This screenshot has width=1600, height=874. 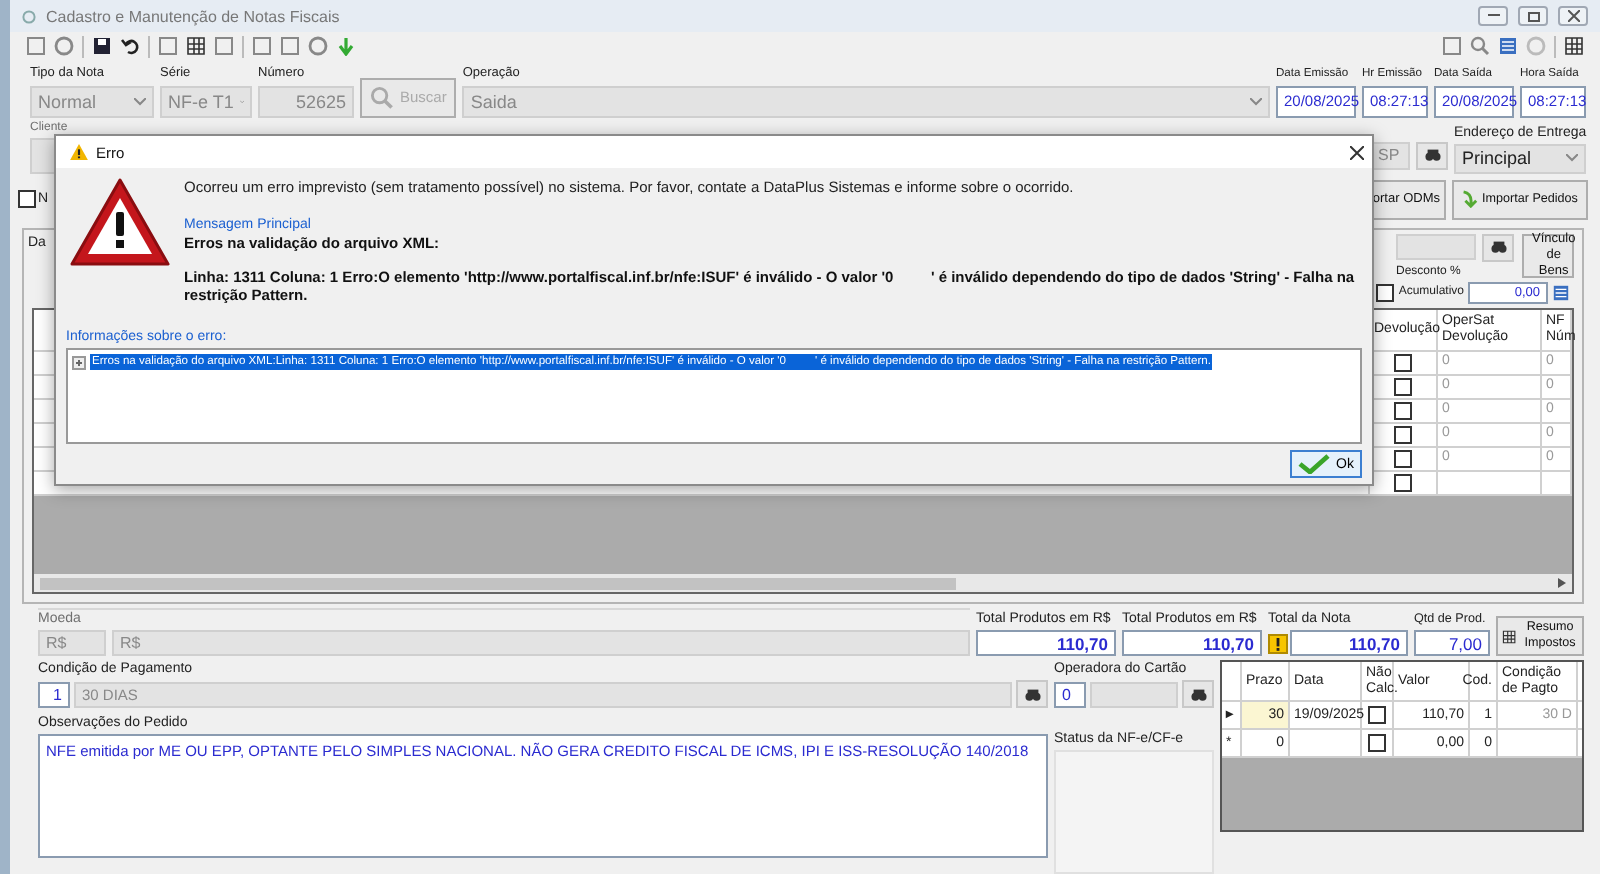 What do you see at coordinates (1436, 247) in the screenshot?
I see `lookup-field` at bounding box center [1436, 247].